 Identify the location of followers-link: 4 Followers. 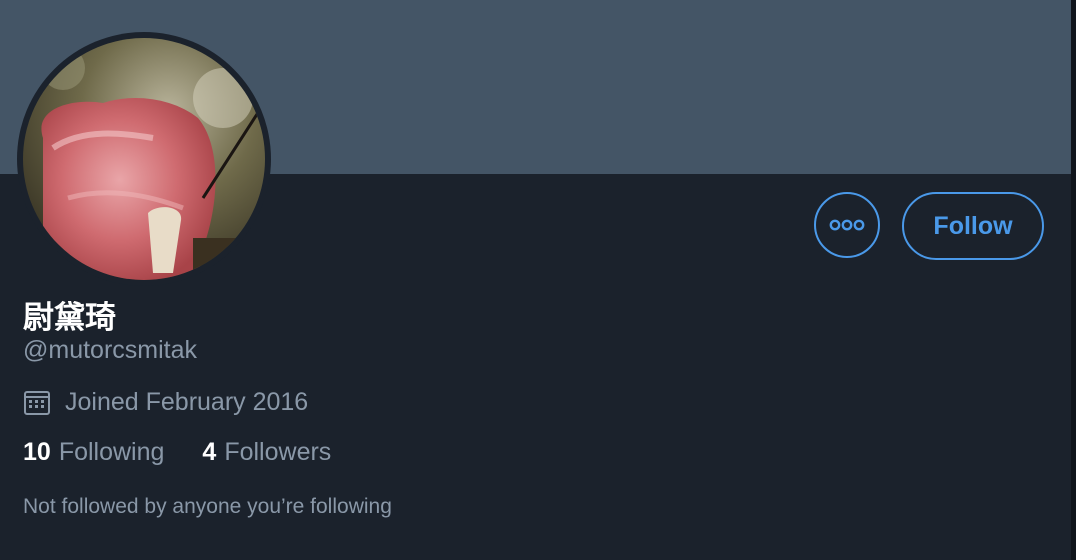
(266, 452).